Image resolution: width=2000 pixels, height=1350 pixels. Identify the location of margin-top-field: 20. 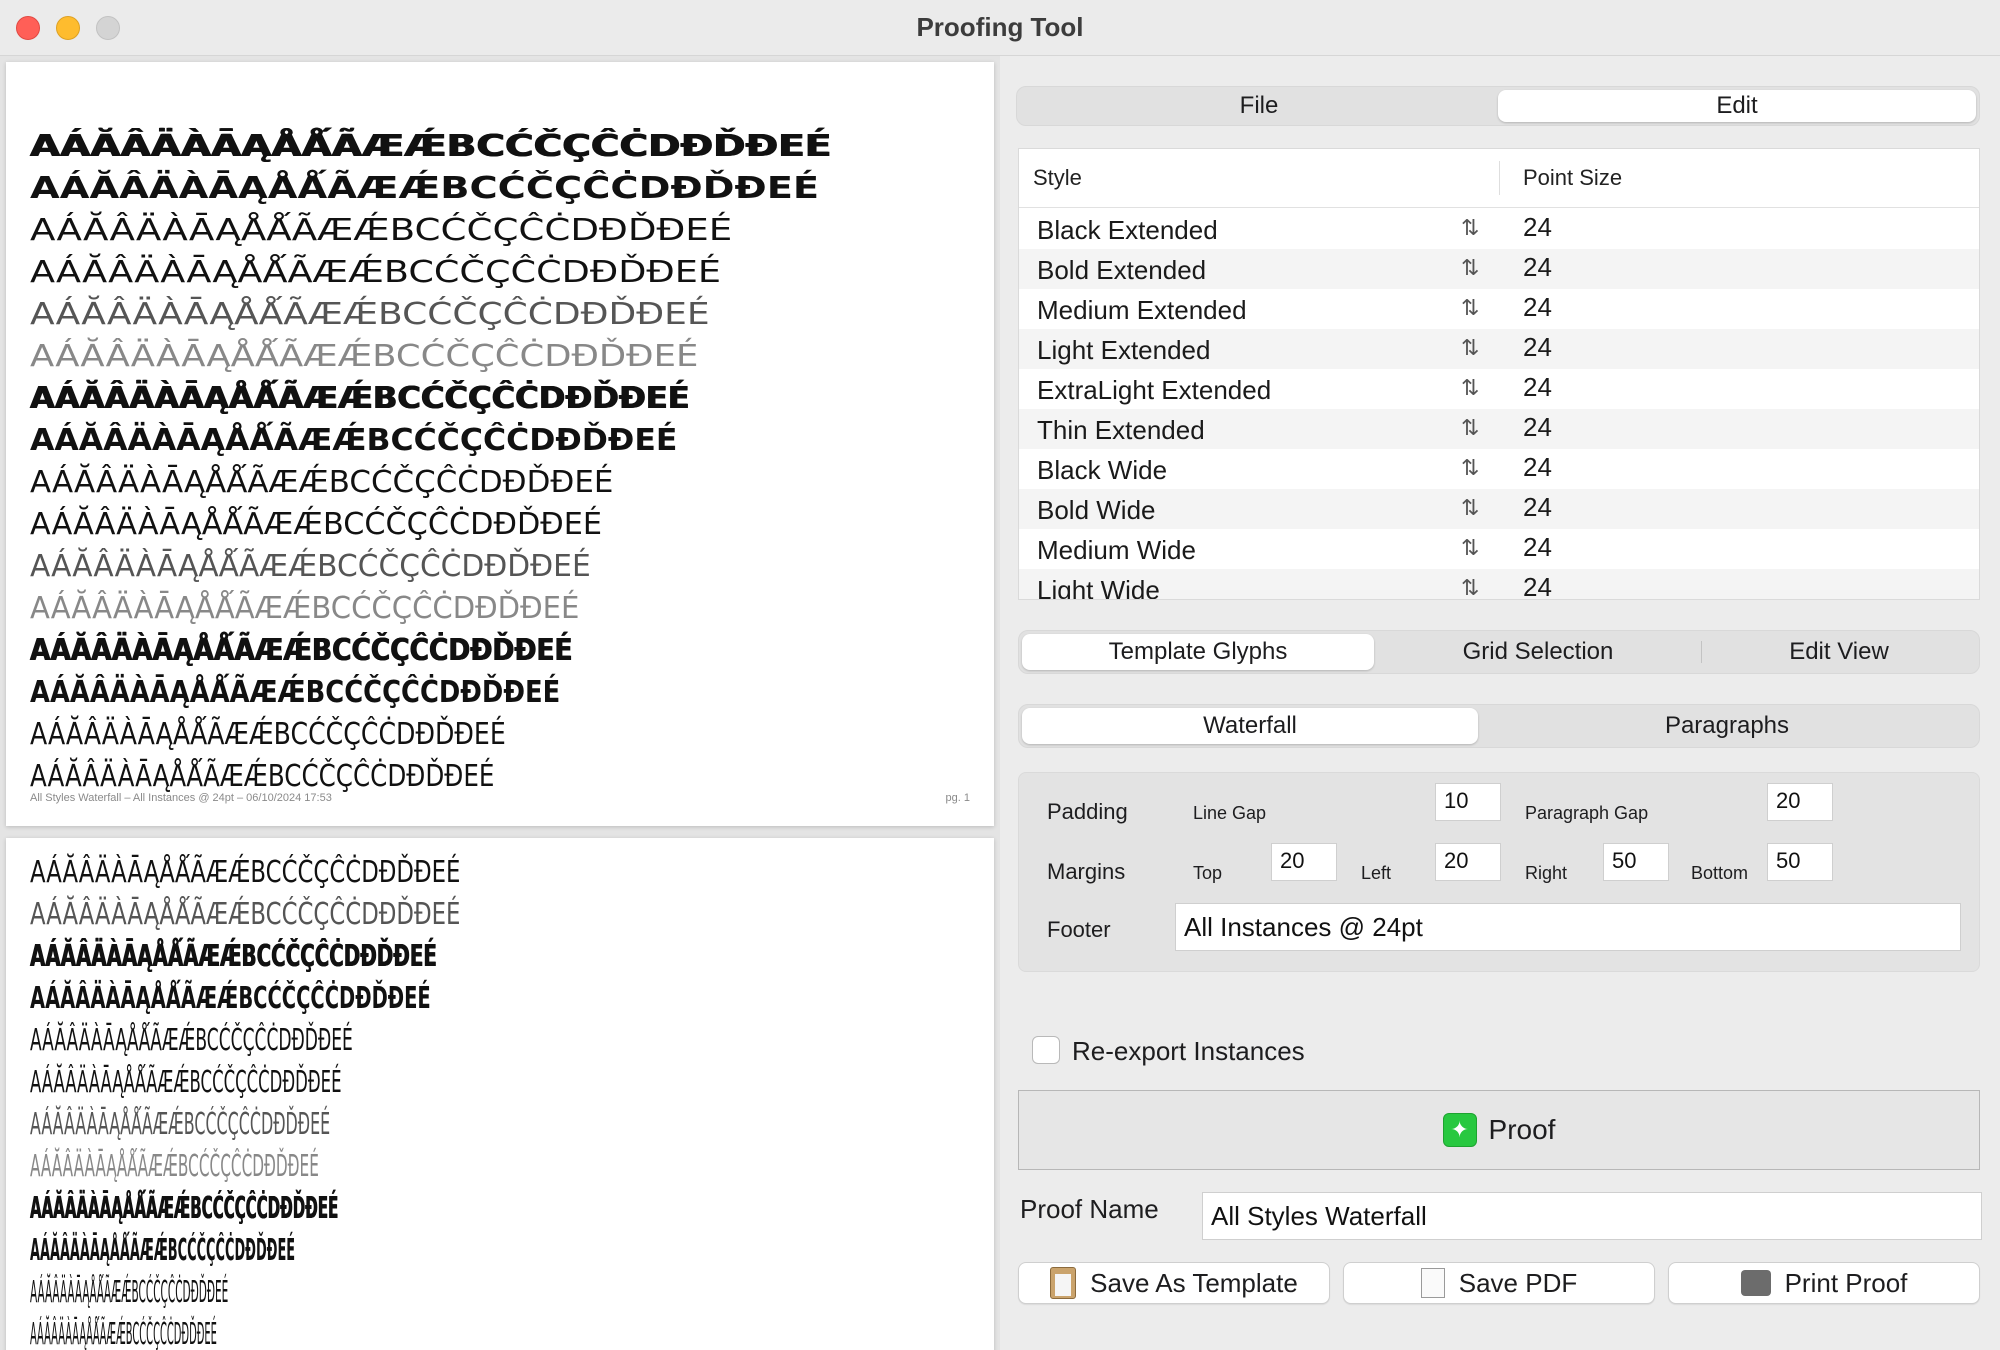
(1304, 862).